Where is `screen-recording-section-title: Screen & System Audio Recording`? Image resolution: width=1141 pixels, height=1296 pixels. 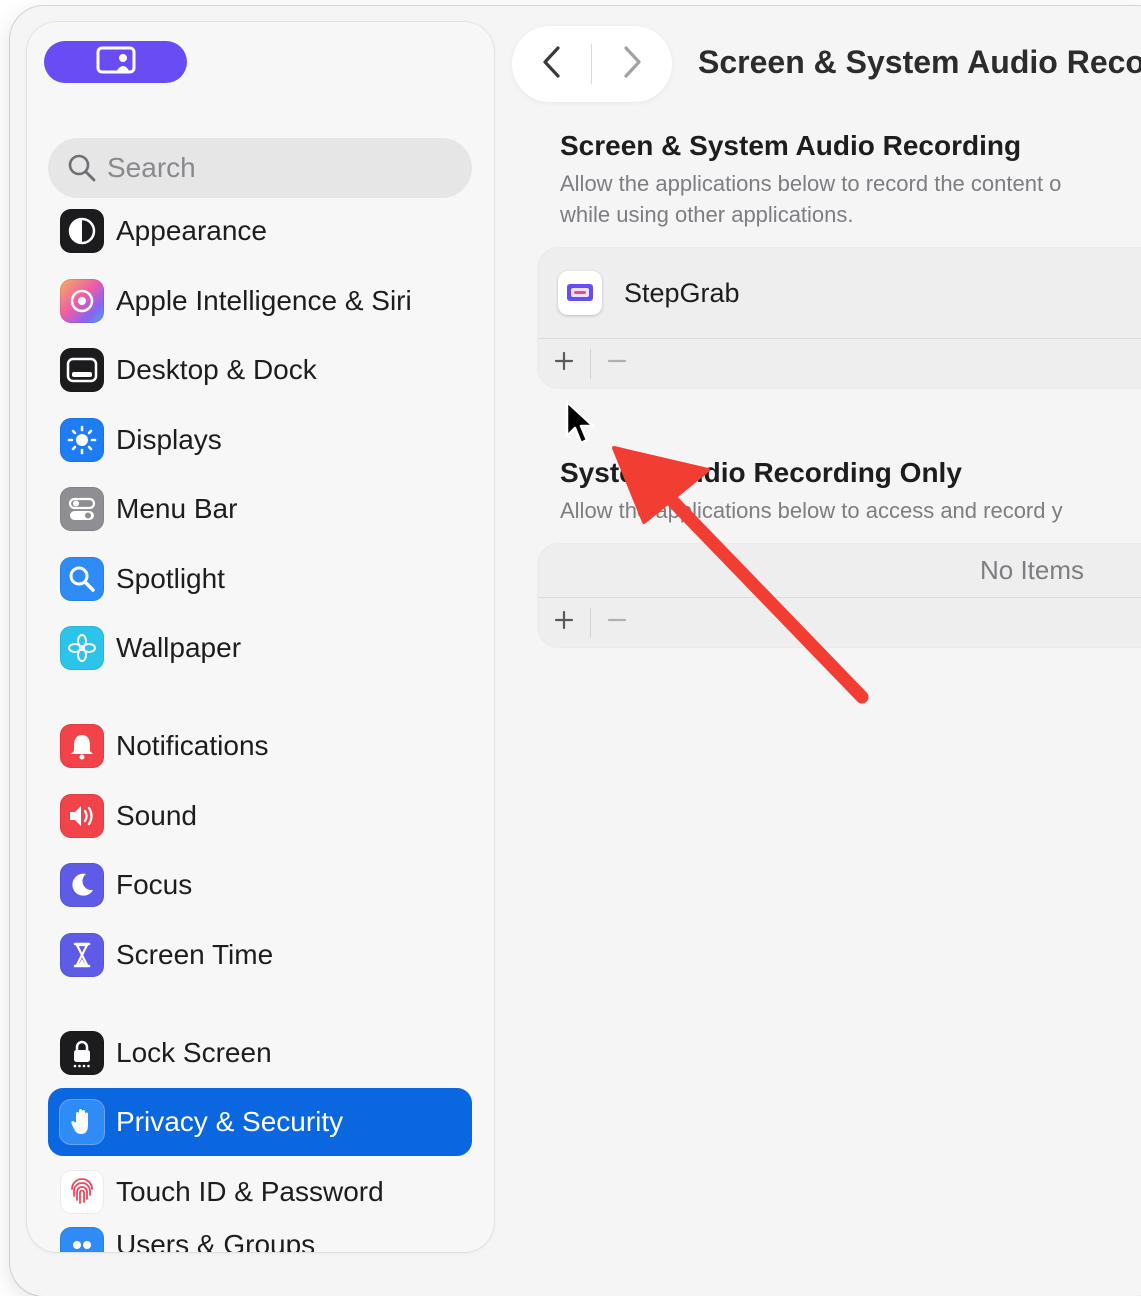 screen-recording-section-title: Screen & System Audio Recording is located at coordinates (791, 145).